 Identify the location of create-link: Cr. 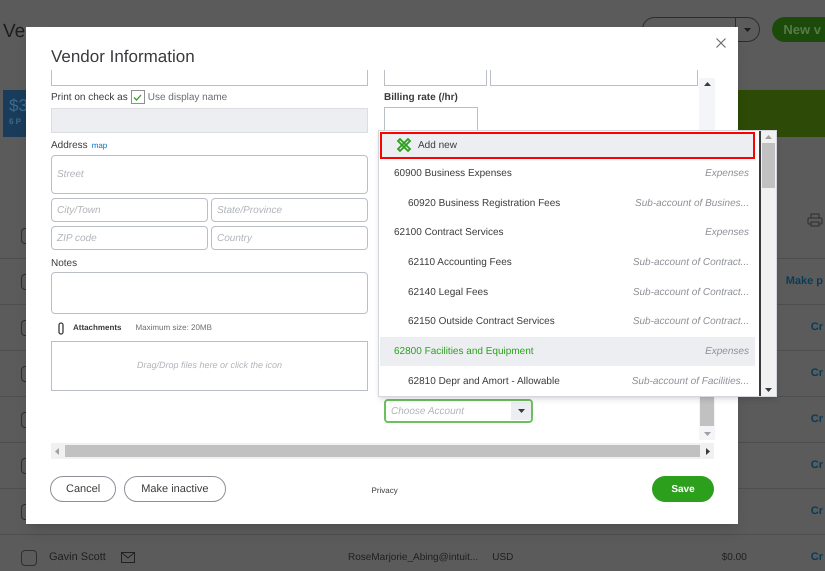
(816, 557).